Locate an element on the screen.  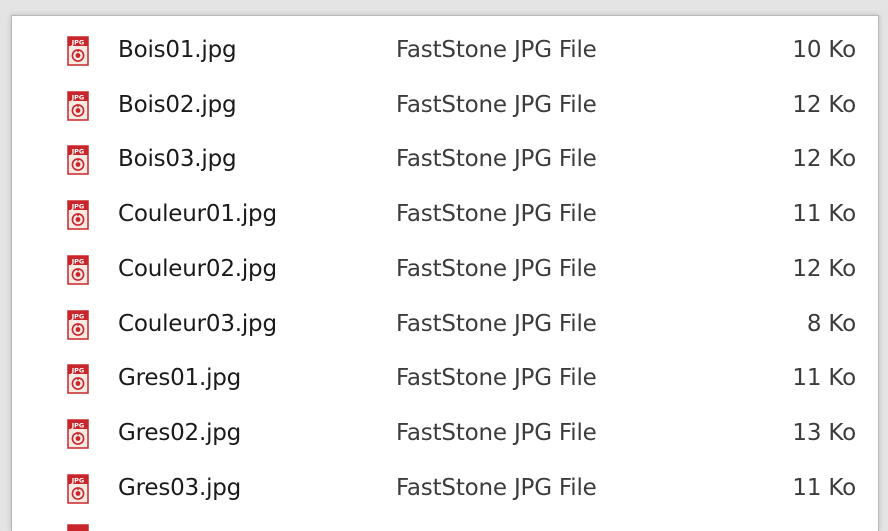
file-size: 8 Ko is located at coordinates (831, 323).